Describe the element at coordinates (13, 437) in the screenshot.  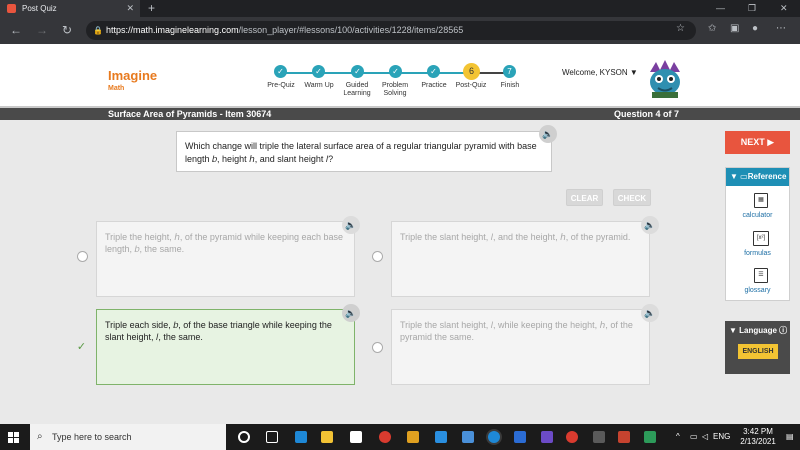
I see `windows-start-icon` at that location.